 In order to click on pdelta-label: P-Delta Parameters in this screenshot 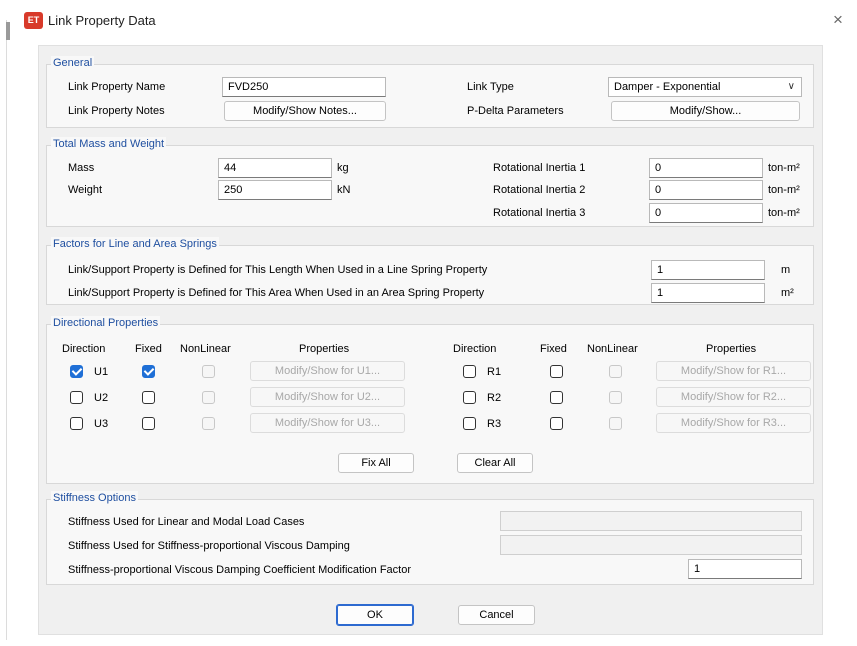, I will do `click(515, 111)`.